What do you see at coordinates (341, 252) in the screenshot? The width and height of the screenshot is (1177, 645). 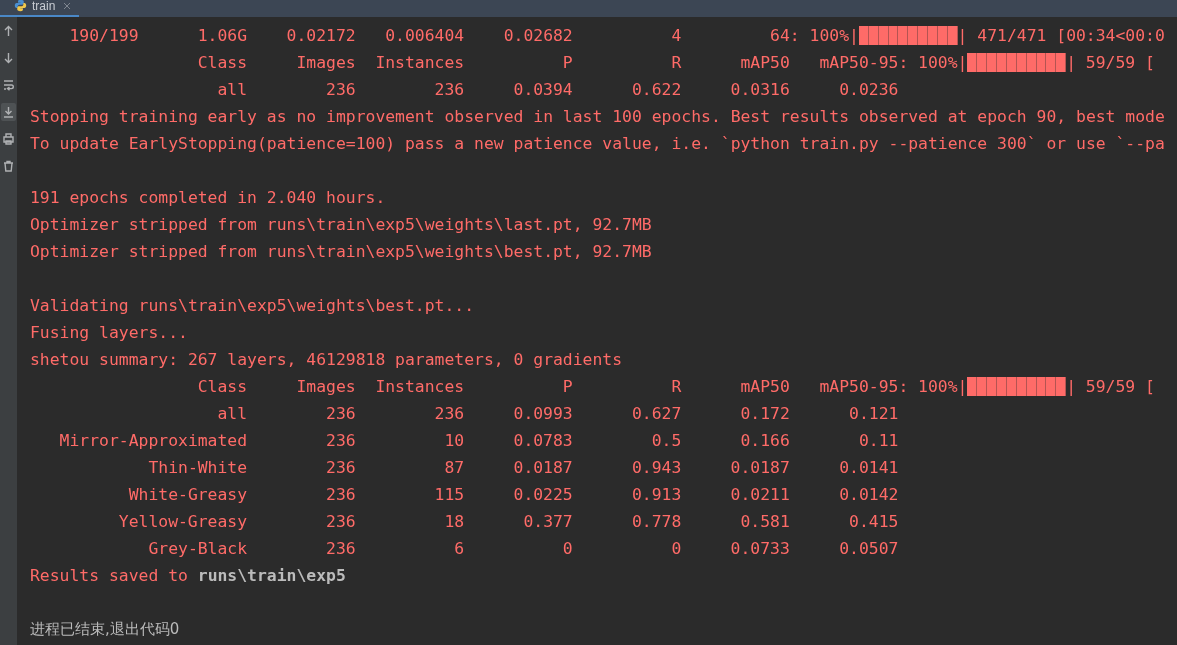 I see `log-line: Optimizer stripped from runs\train\exp5\weights\best.pt, 92.7MB` at bounding box center [341, 252].